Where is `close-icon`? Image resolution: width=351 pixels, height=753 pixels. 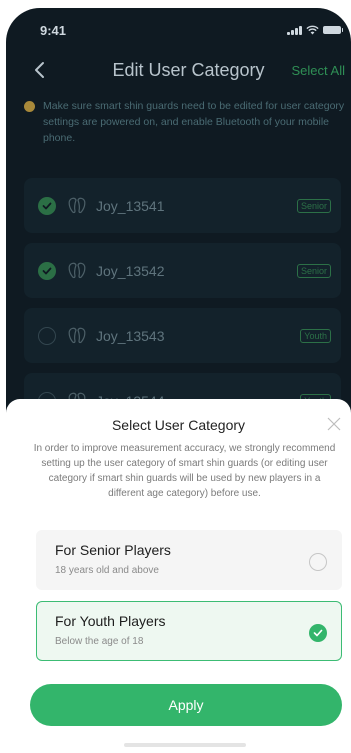
close-icon is located at coordinates (334, 424).